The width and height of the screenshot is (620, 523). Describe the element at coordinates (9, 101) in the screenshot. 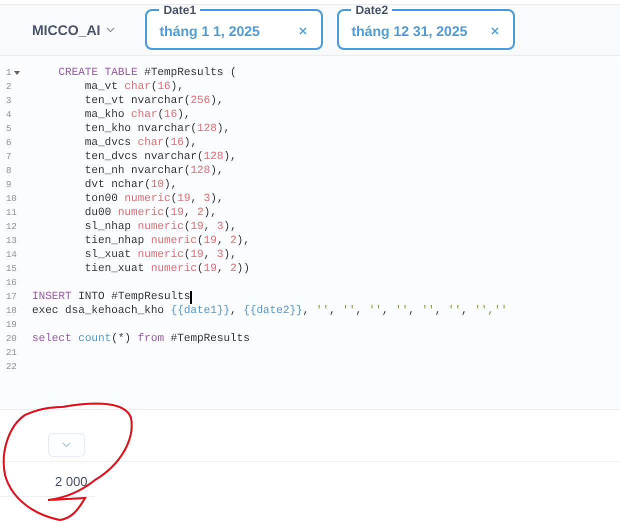

I see `line-number: 3` at that location.